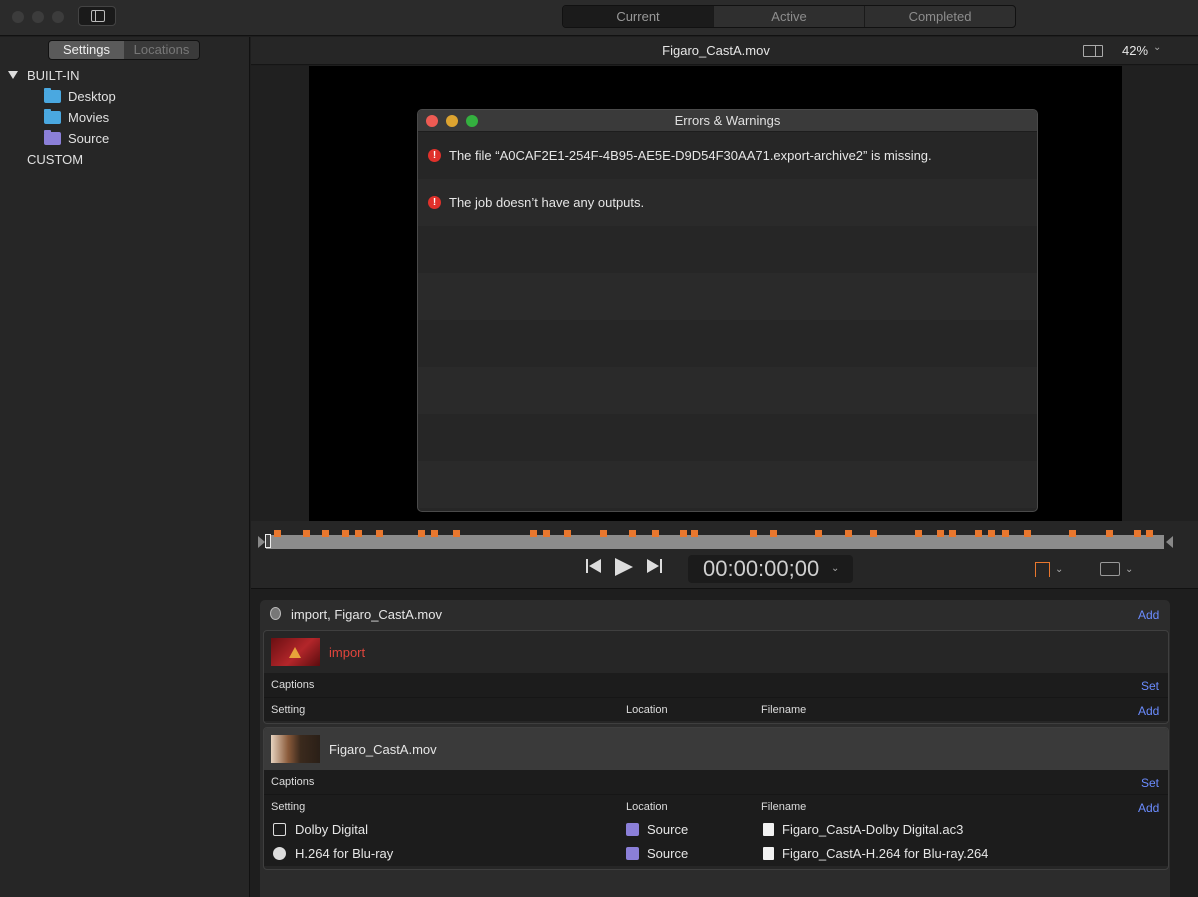  What do you see at coordinates (885, 853) in the screenshot?
I see `output-filename: Figaro_CastA-H.264 for Blu-ray.264` at bounding box center [885, 853].